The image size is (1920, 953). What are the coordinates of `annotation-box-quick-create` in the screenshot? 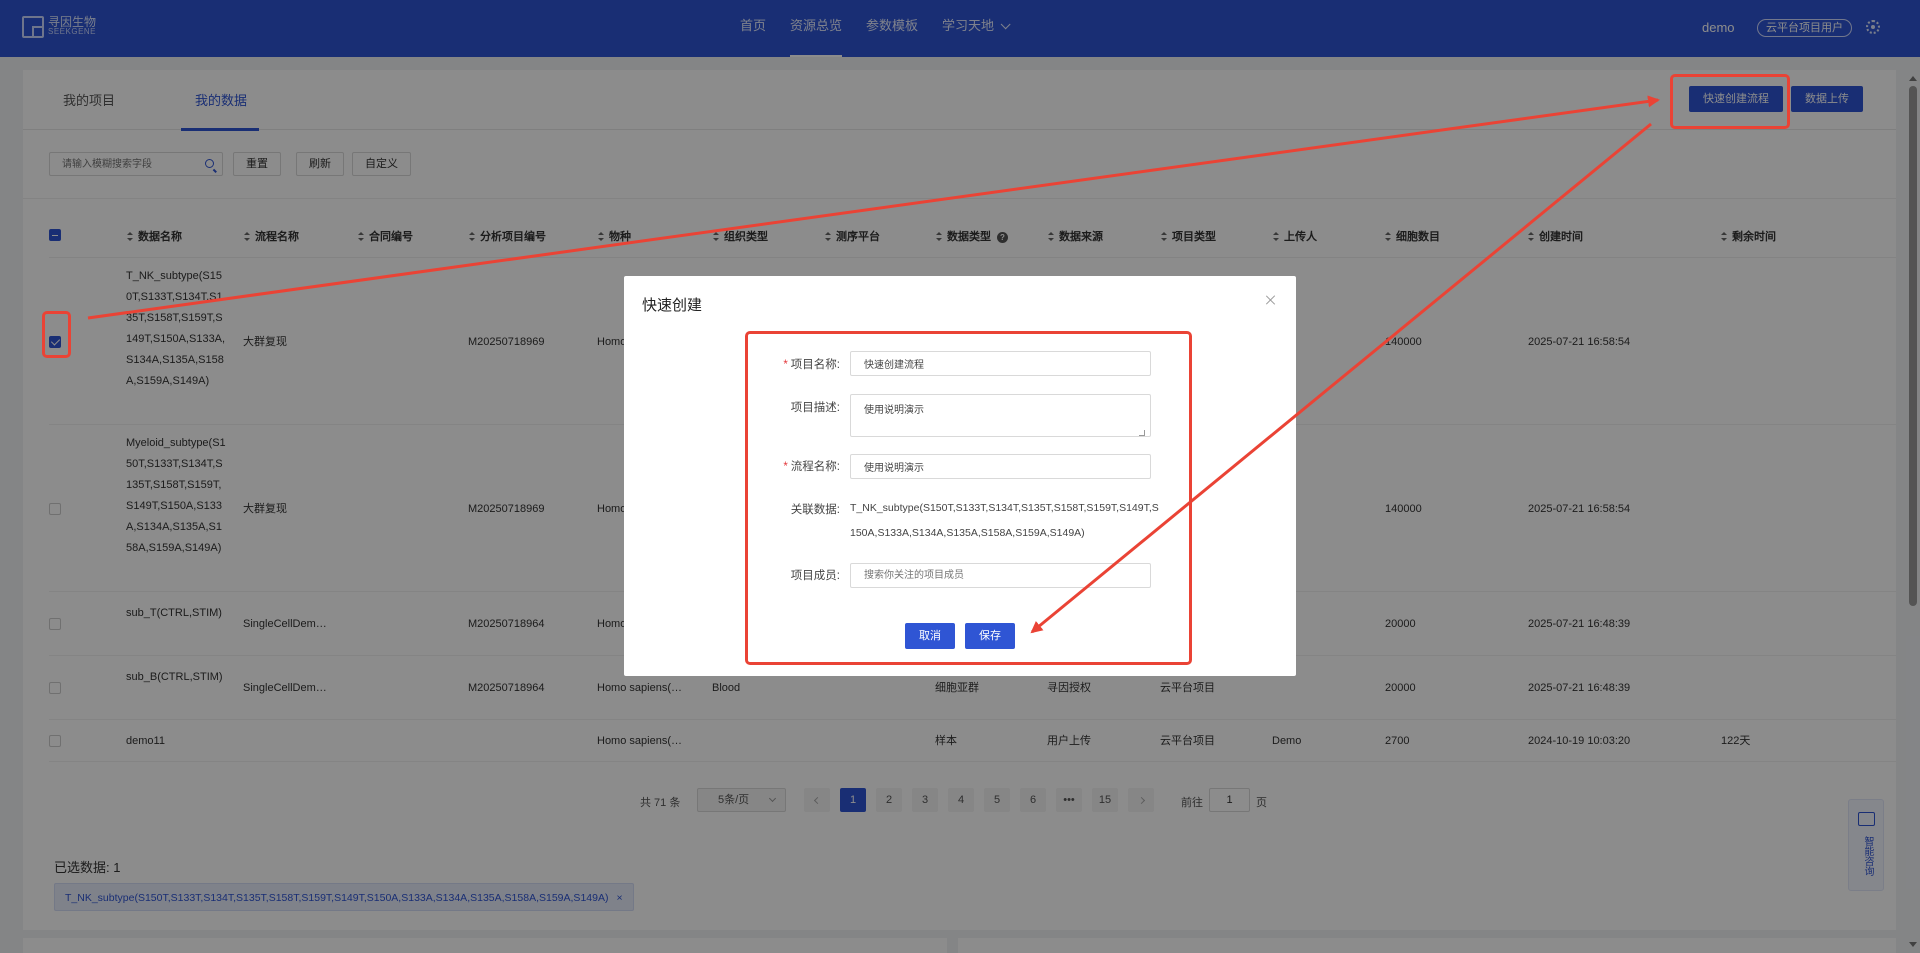 It's located at (1730, 101).